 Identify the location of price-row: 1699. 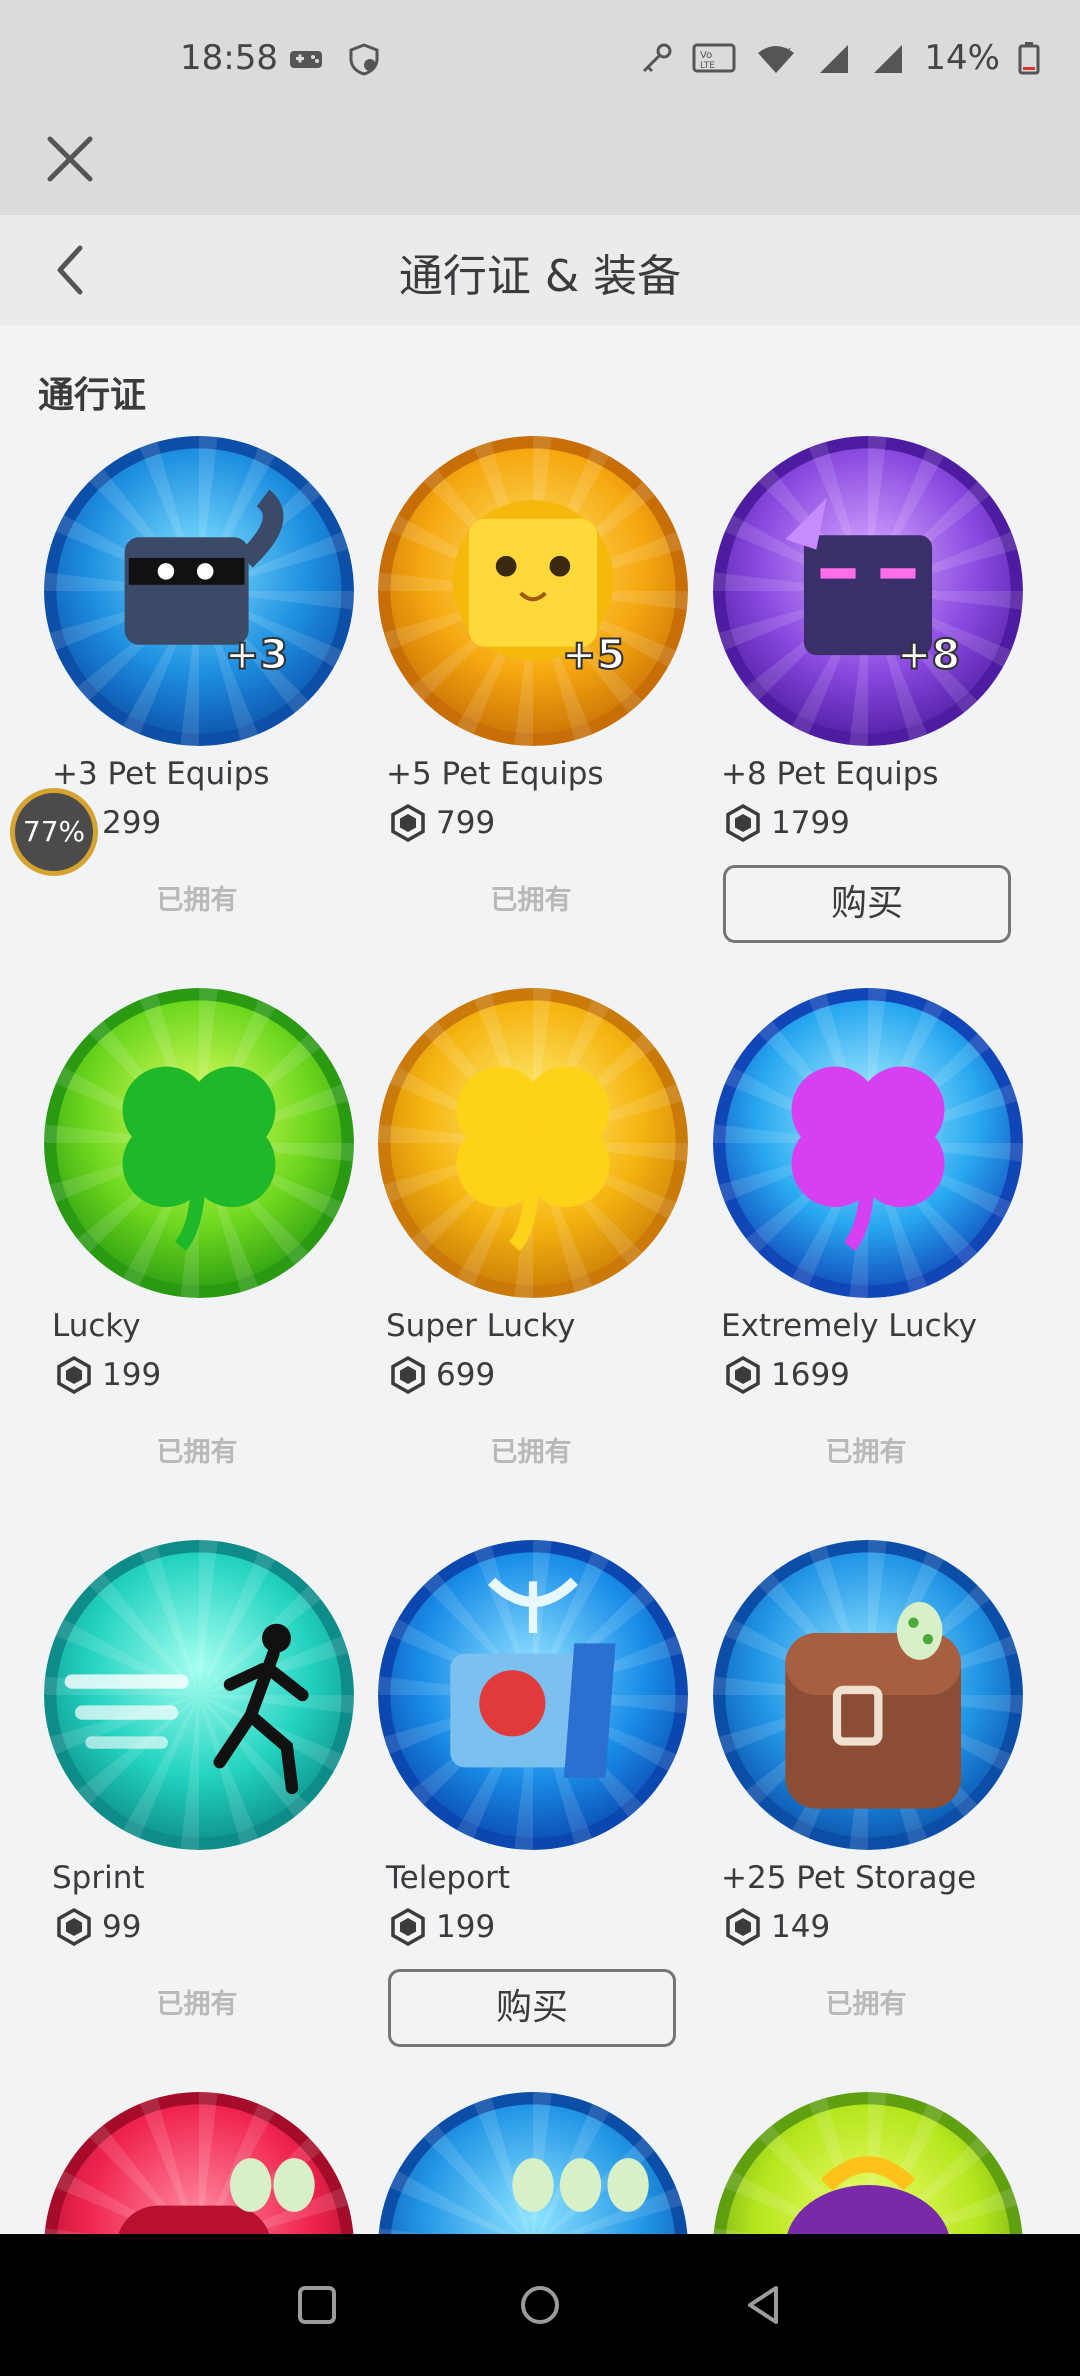
(786, 1375).